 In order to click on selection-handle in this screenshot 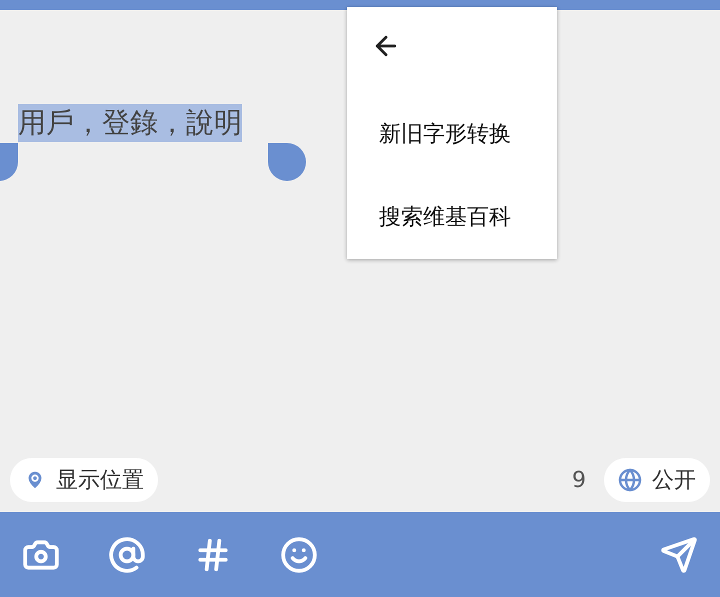, I will do `click(287, 162)`.